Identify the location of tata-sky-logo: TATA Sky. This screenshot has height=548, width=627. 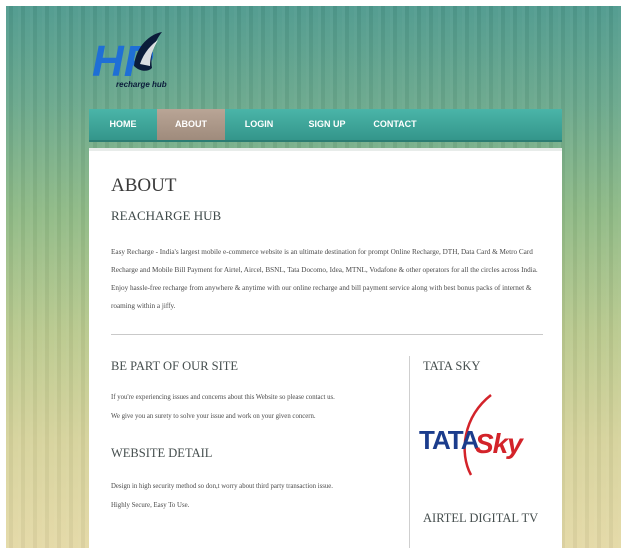
(479, 436).